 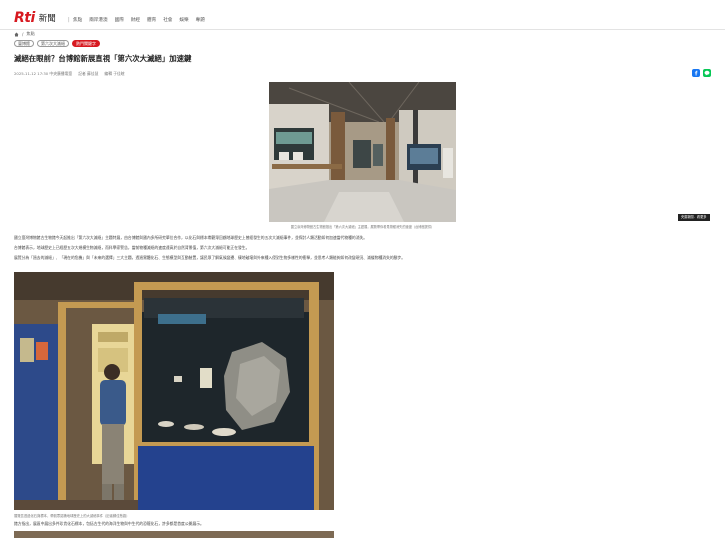 I want to click on nav-item: 國際, so click(x=119, y=20).